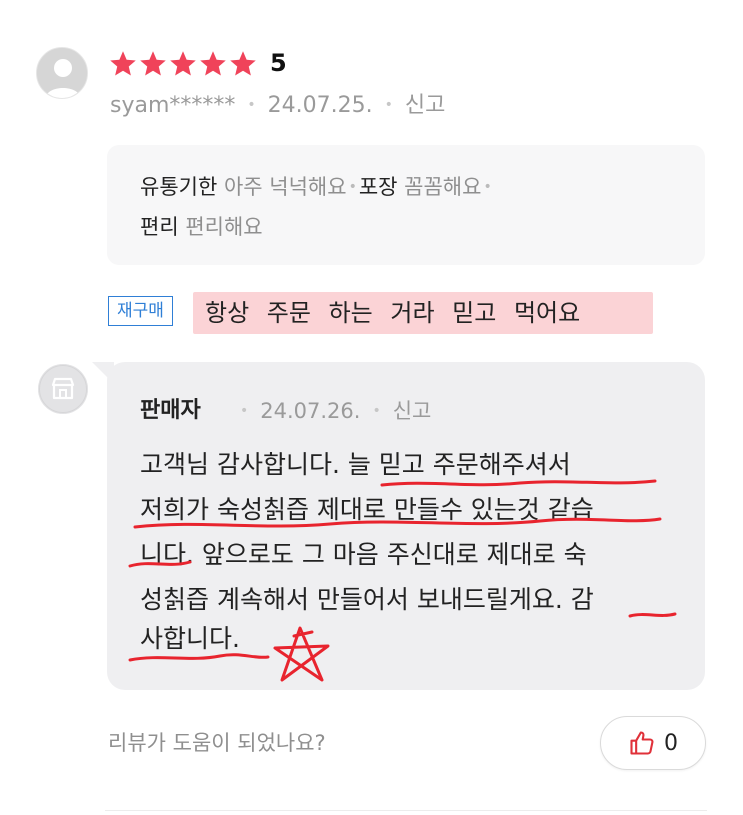 The height and width of the screenshot is (815, 743). What do you see at coordinates (173, 105) in the screenshot?
I see `username: syam******` at bounding box center [173, 105].